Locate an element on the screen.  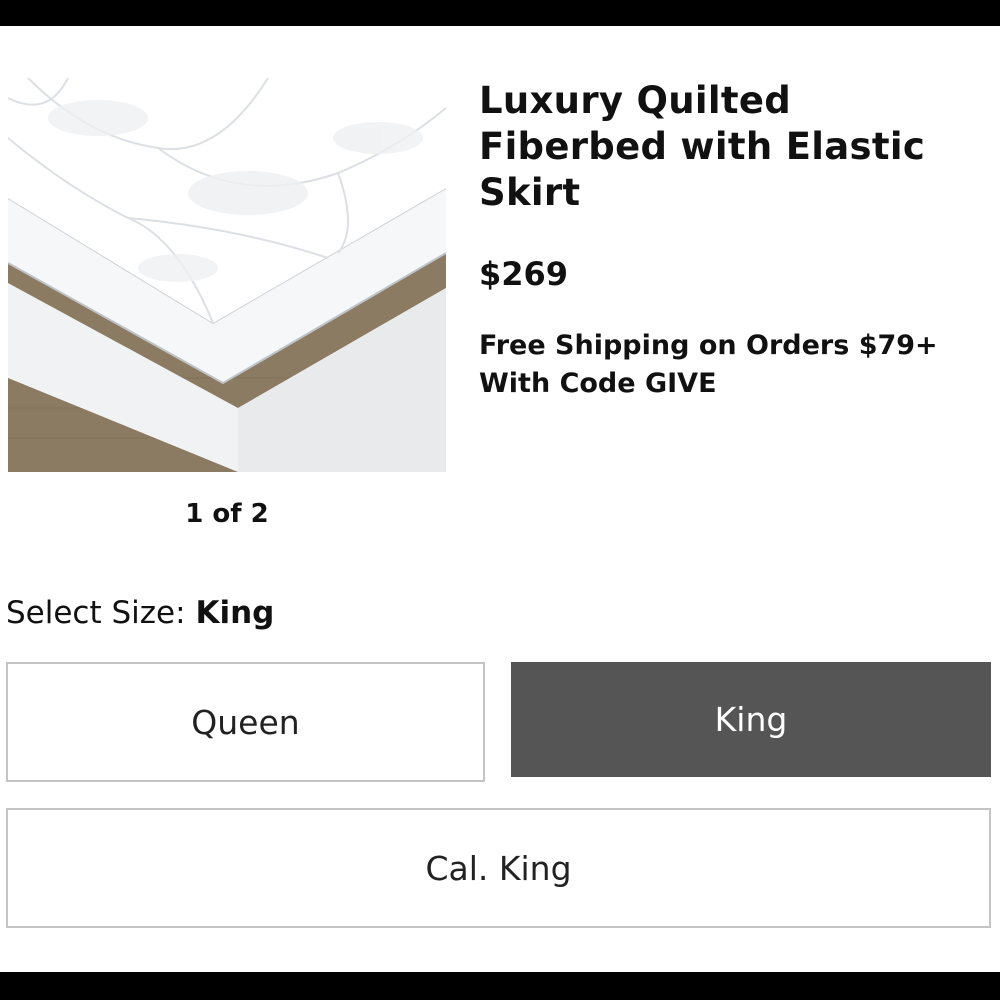
size-option-queen: Queen is located at coordinates (245, 722).